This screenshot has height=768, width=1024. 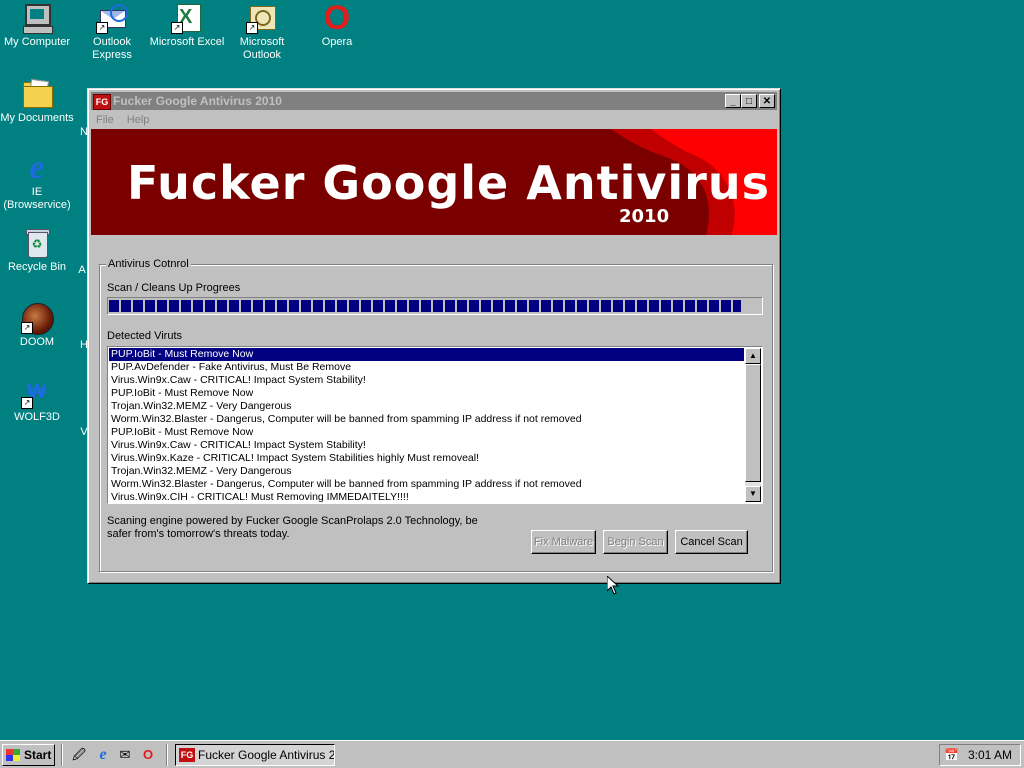 What do you see at coordinates (262, 48) in the screenshot?
I see `desktop-icon-label: Microsoft Outlook` at bounding box center [262, 48].